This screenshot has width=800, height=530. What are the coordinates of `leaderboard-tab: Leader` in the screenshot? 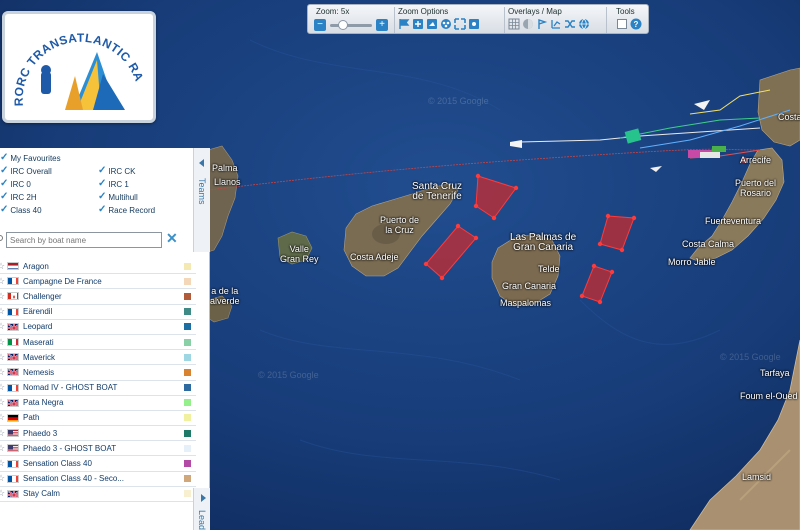 It's located at (201, 509).